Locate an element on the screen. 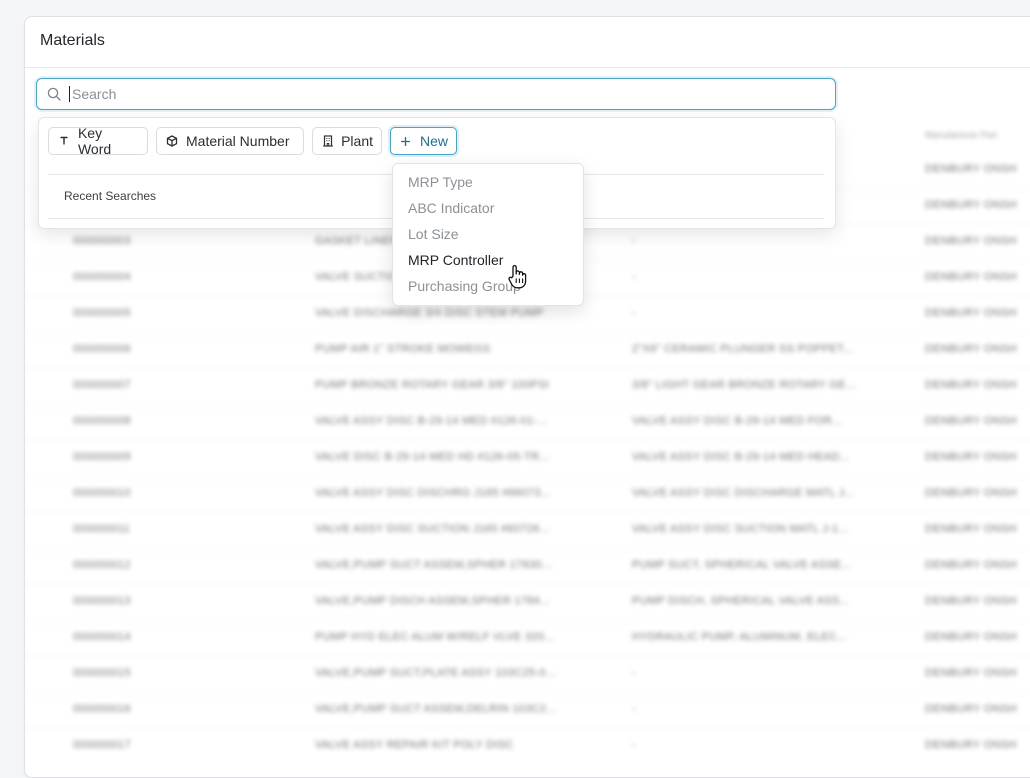 This screenshot has height=778, width=1030. menu-item-mrp-controller: MRP Controller is located at coordinates (455, 260).